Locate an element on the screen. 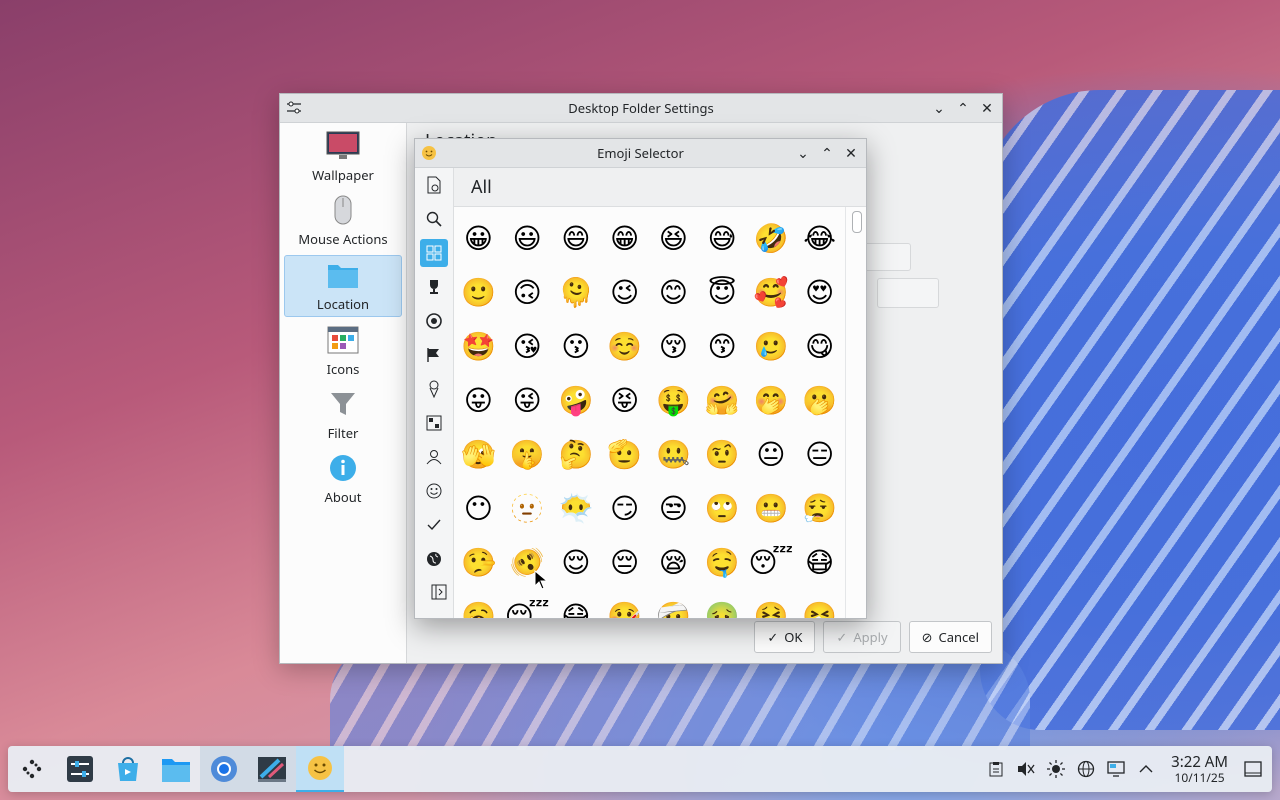  emoji-item: 😗 is located at coordinates (576, 346).